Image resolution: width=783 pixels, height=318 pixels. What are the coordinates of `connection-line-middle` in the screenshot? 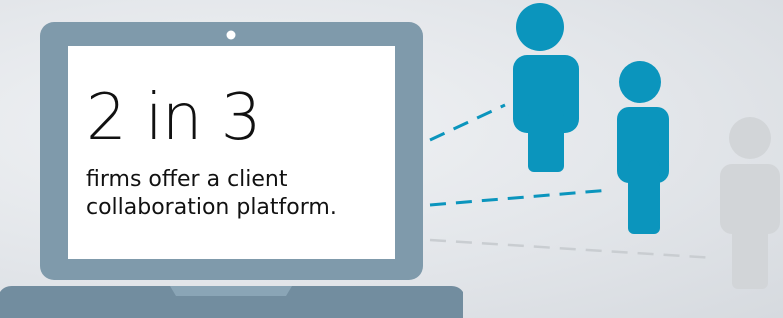 It's located at (520, 197).